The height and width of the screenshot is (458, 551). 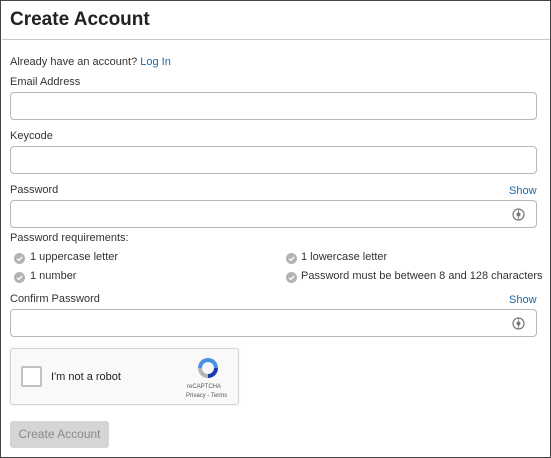 I want to click on password-show-toggle: Show, so click(x=523, y=191).